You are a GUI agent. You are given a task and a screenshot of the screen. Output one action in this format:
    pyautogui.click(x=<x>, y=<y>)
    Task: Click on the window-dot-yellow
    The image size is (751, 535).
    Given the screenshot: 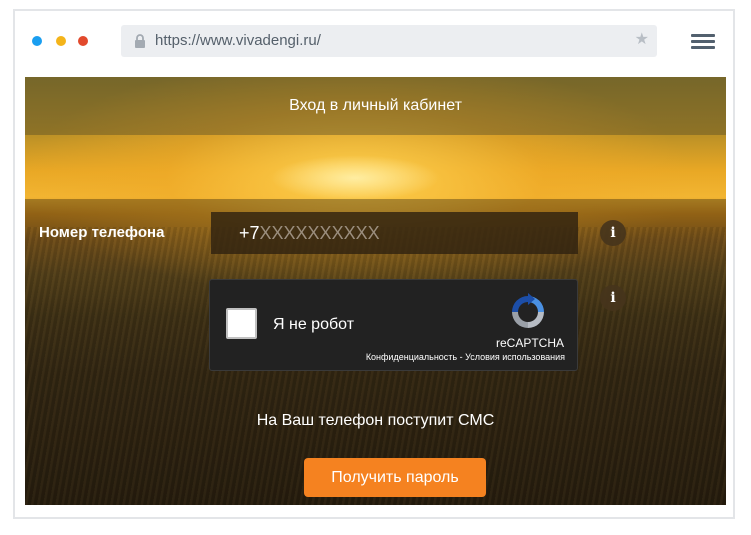 What is the action you would take?
    pyautogui.click(x=61, y=41)
    